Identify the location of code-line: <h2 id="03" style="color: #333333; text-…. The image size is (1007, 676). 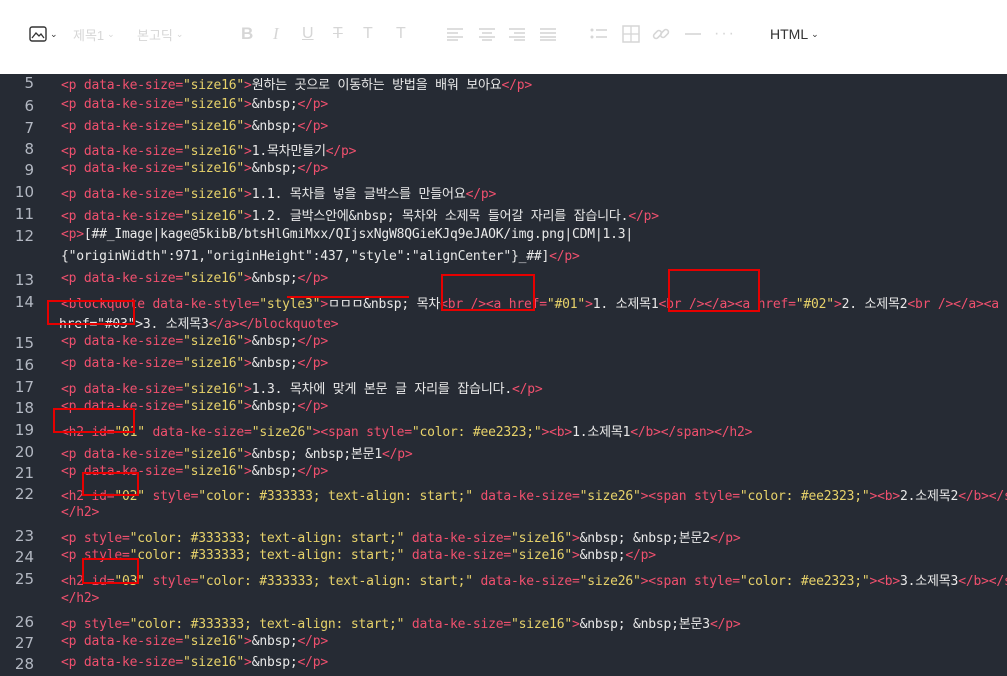
(534, 581).